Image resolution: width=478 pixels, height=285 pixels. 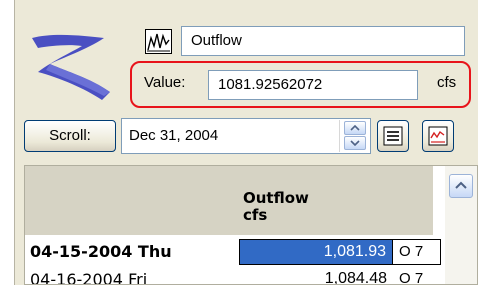 I want to click on list-icon, so click(x=393, y=136).